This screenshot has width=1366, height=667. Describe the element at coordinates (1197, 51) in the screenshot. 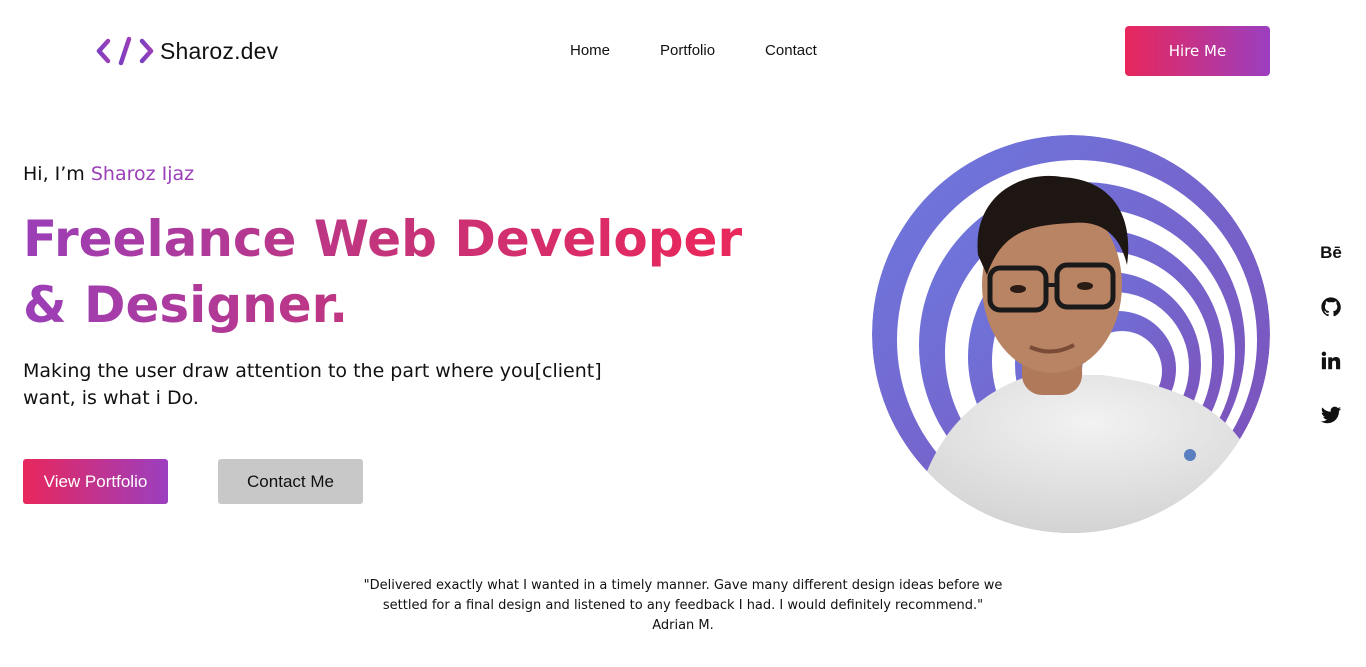

I see `hire-me-button: Hire Me` at that location.